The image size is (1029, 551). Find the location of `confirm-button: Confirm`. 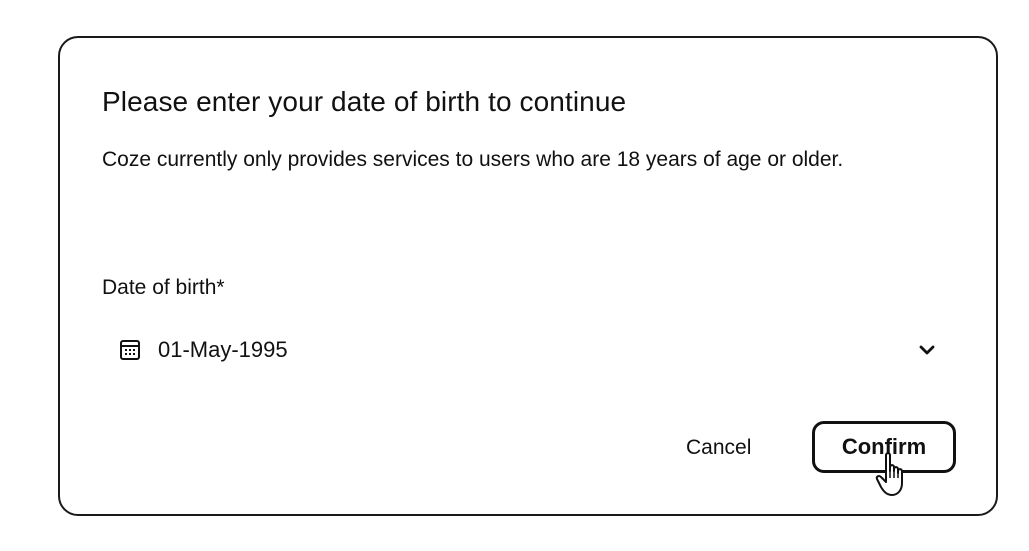

confirm-button: Confirm is located at coordinates (884, 447).